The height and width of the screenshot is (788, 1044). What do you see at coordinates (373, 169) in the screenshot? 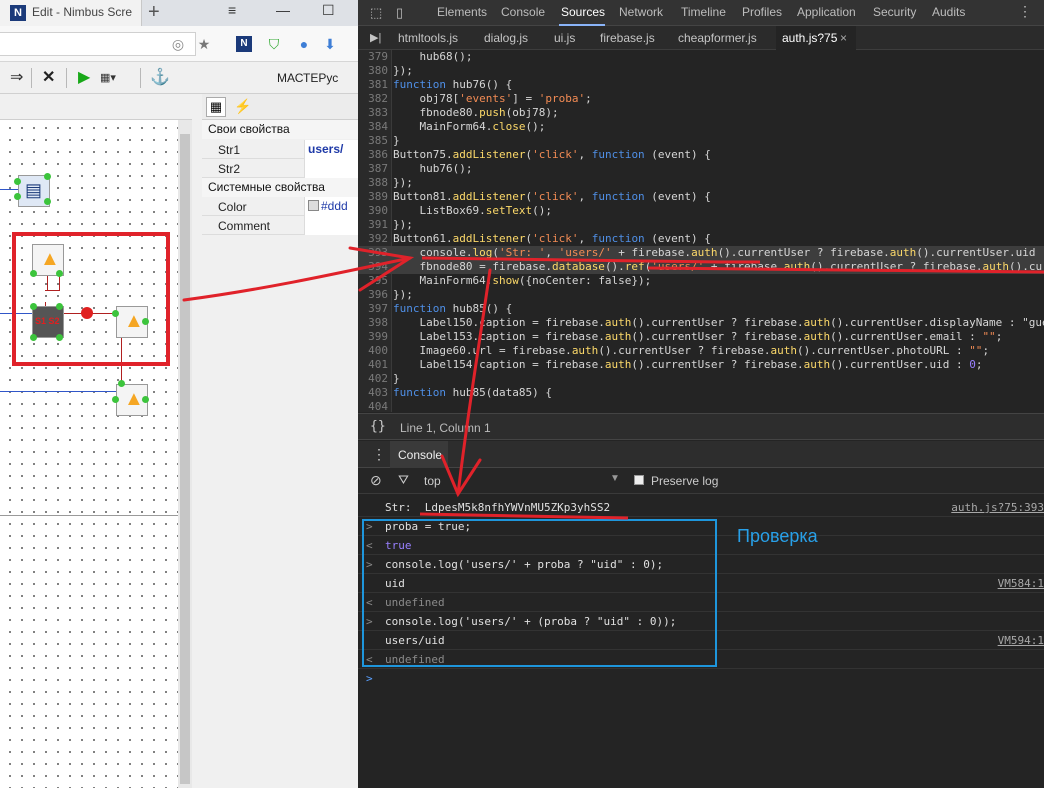
I see `line-number: 387` at bounding box center [373, 169].